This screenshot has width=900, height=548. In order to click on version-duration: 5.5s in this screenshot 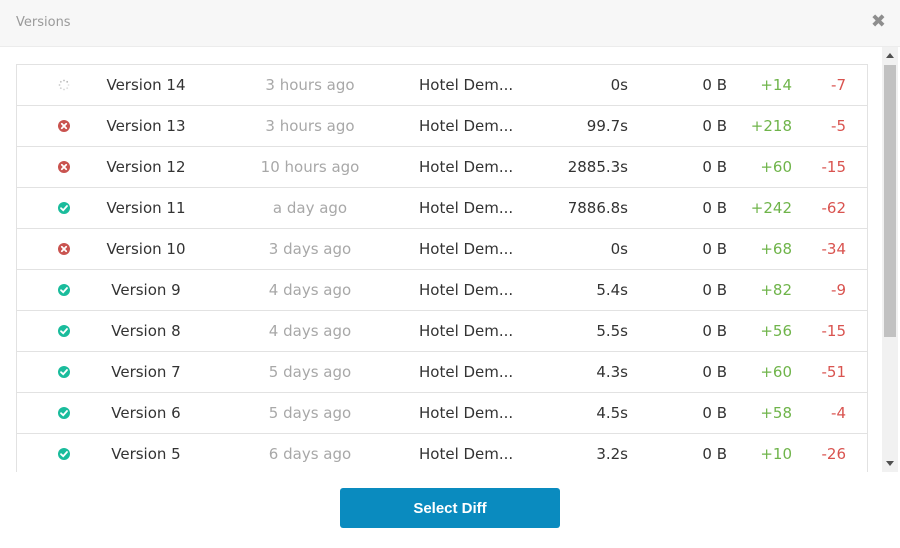, I will do `click(612, 331)`.